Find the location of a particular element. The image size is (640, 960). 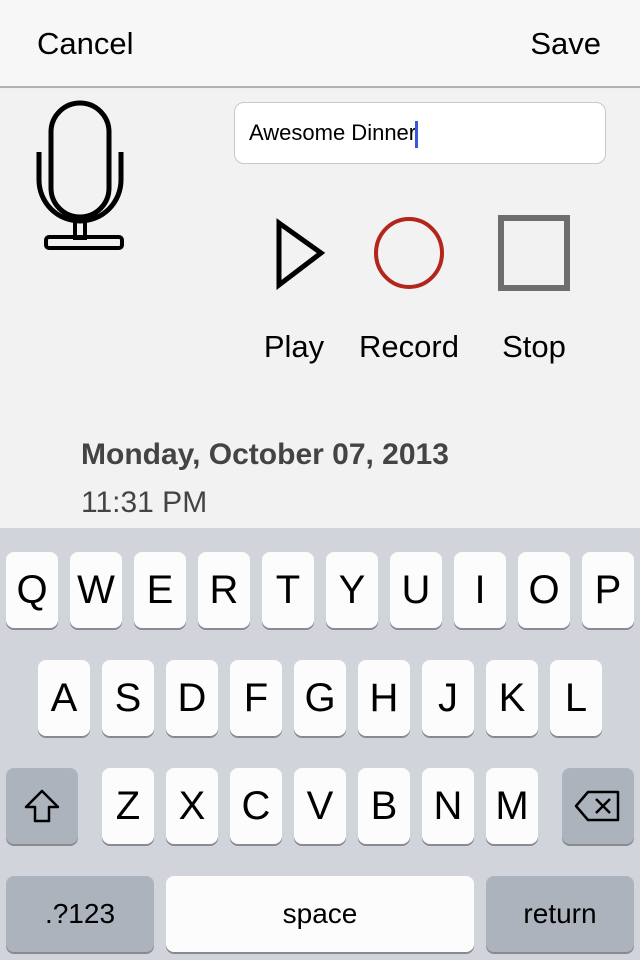

play-label: Play is located at coordinates (294, 346).